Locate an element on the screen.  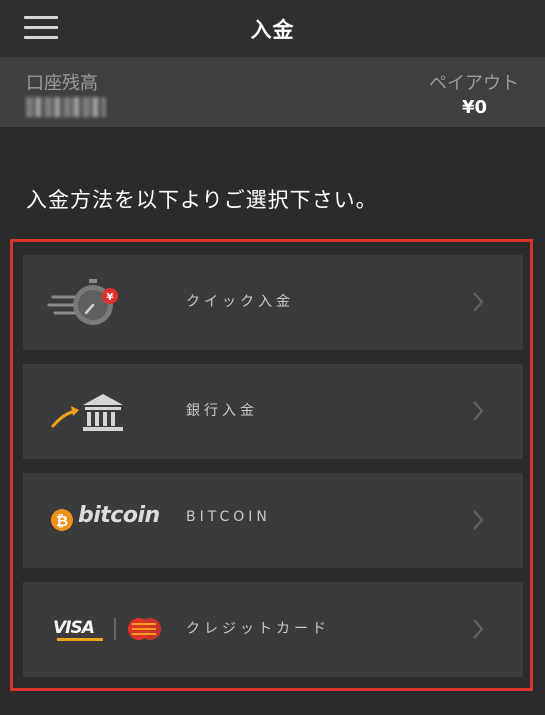
method-credit-card: VISA クレジットカード is located at coordinates (273, 629).